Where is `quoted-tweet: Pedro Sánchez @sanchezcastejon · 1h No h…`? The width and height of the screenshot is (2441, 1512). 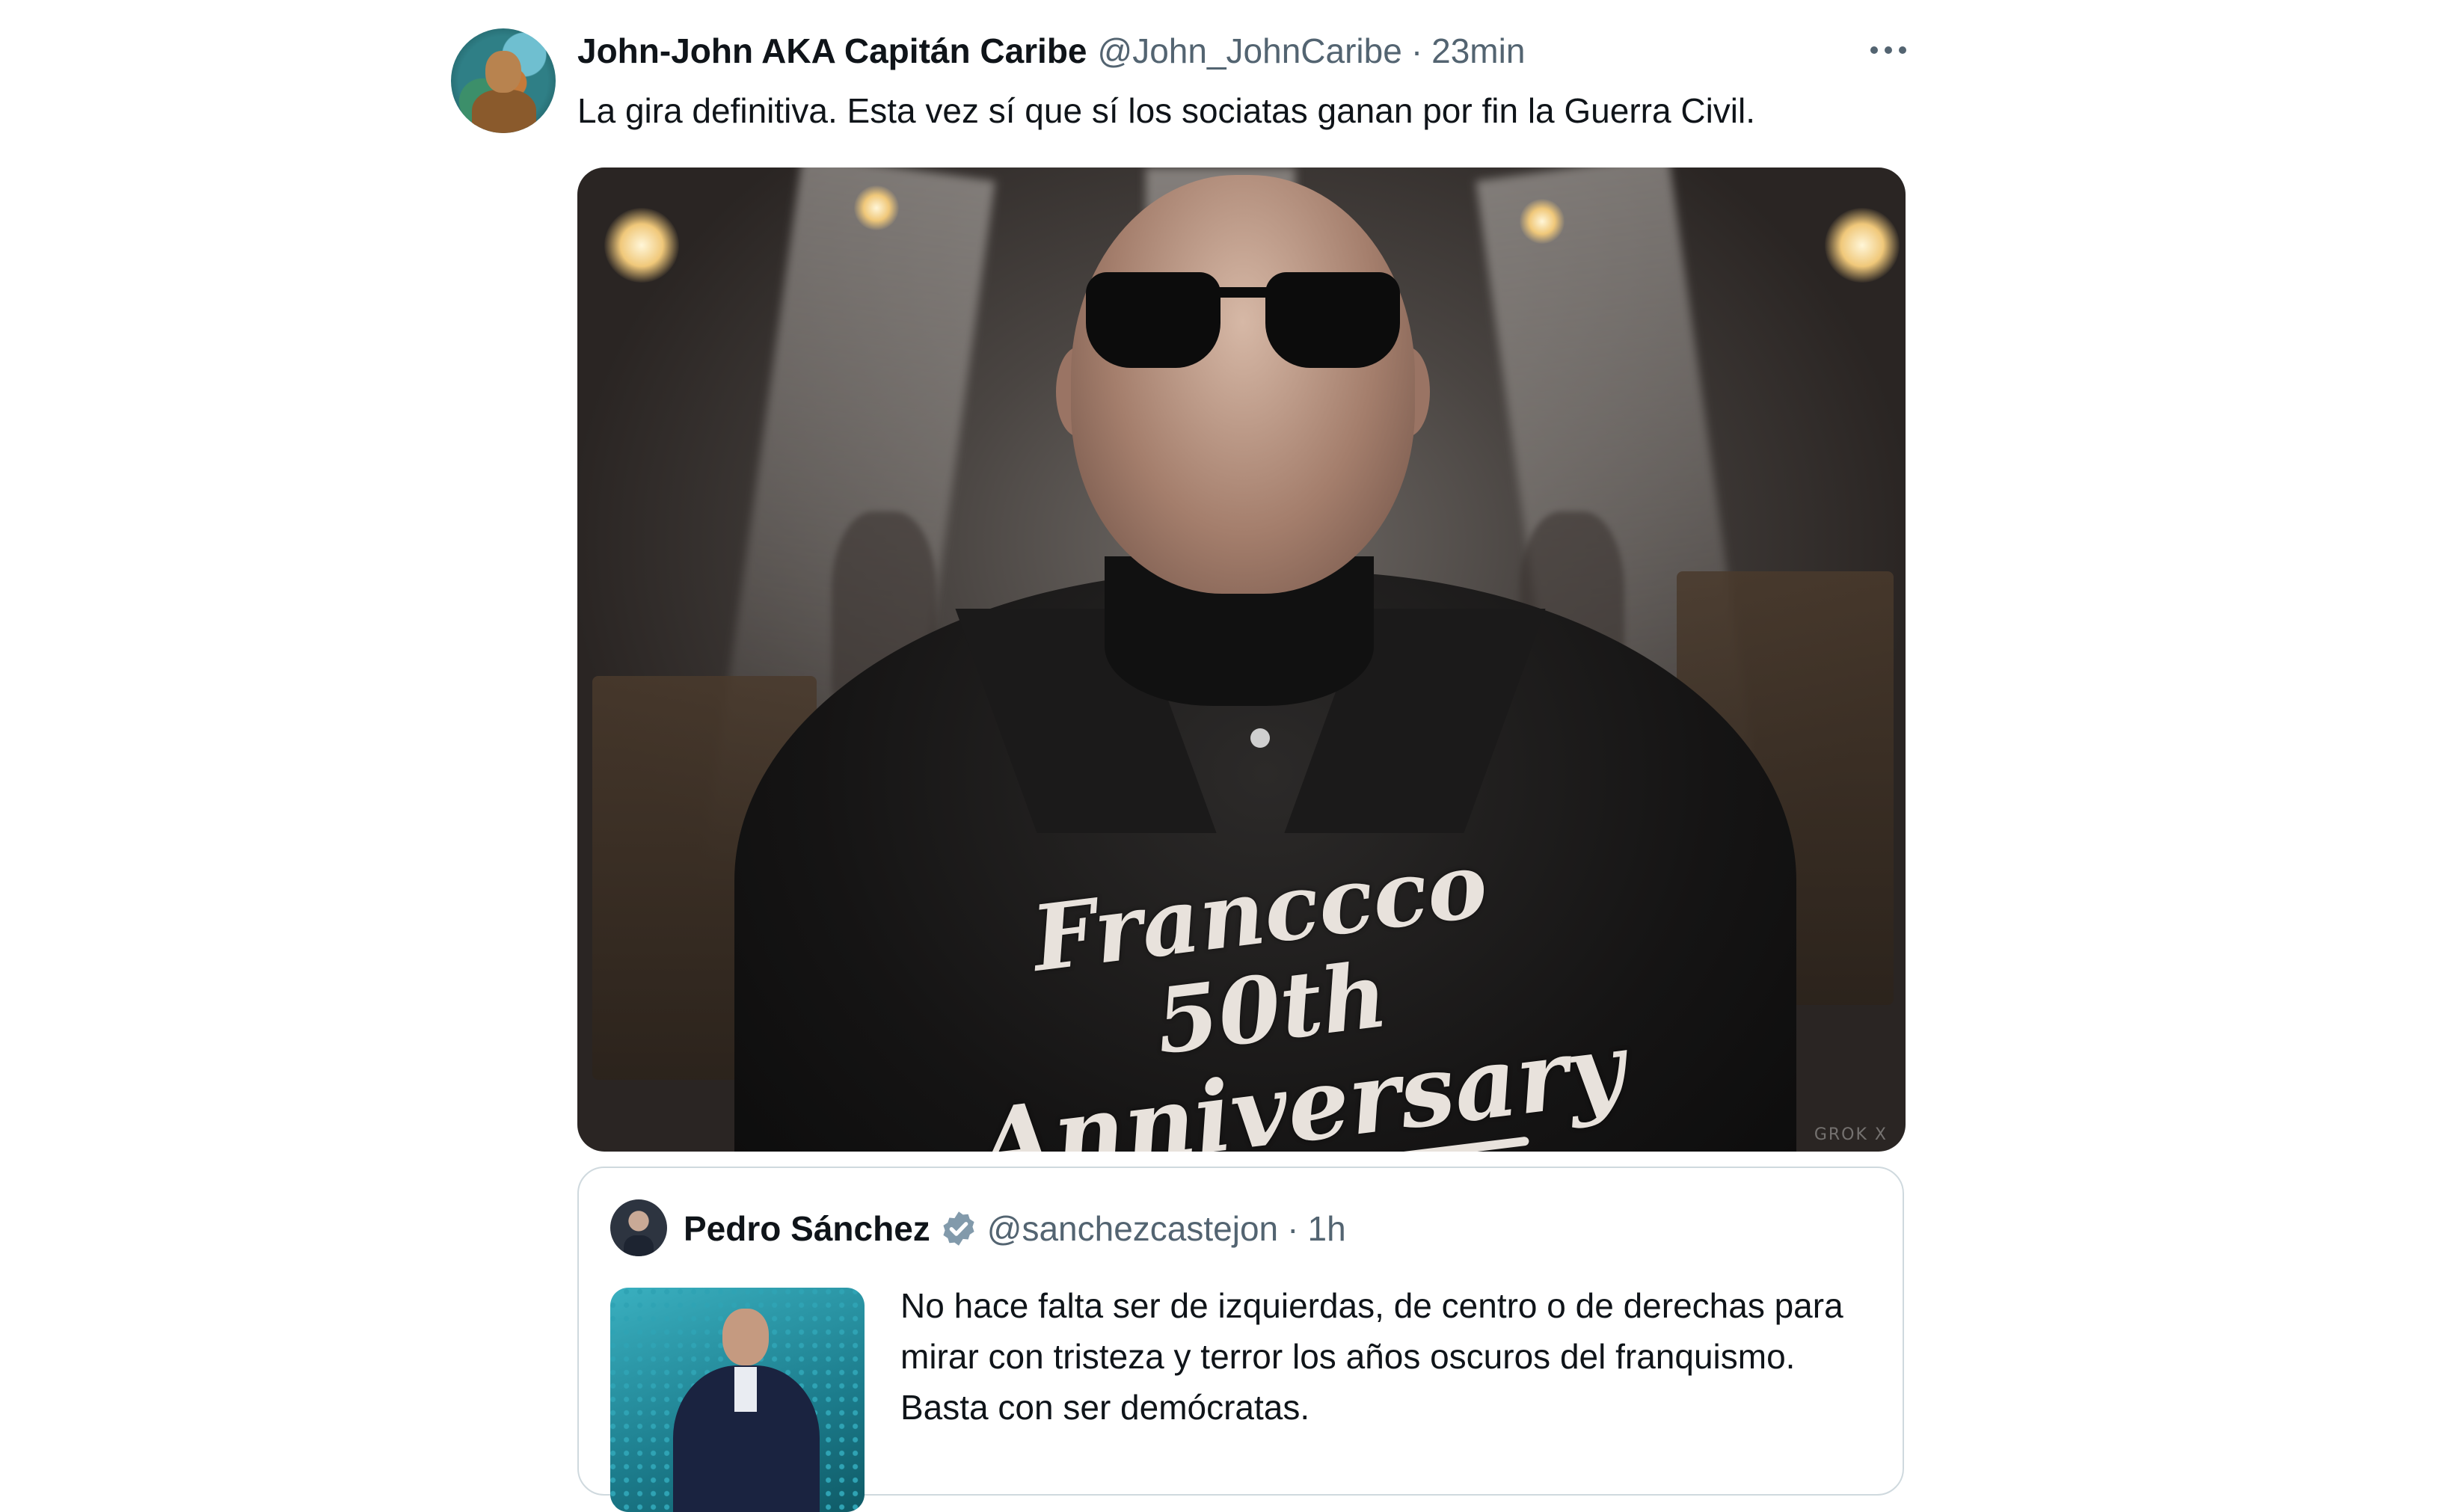 quoted-tweet: Pedro Sánchez @sanchezcastejon · 1h No h… is located at coordinates (1240, 1339).